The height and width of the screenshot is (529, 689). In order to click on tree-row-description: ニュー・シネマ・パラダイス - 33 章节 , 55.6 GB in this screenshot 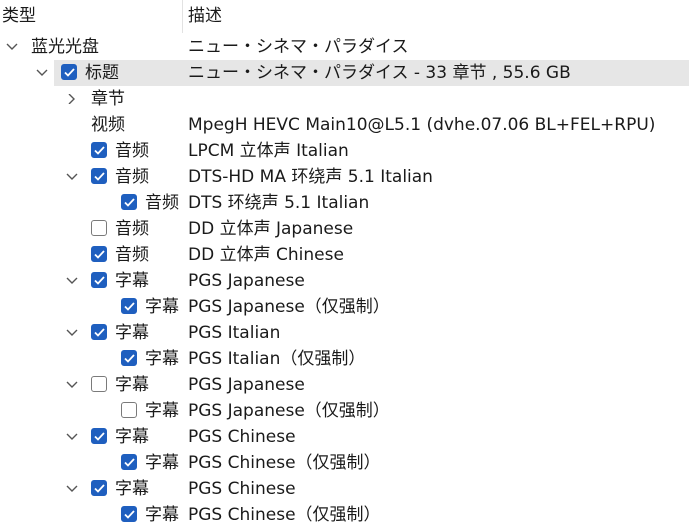, I will do `click(379, 73)`.